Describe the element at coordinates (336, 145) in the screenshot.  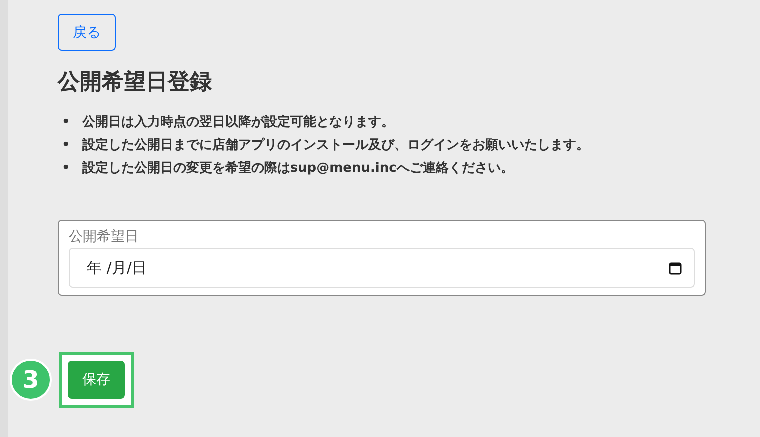
I see `note-text: 設定した公開日までに店舗アプリのインストール及び、ログインをお願いいたします。` at that location.